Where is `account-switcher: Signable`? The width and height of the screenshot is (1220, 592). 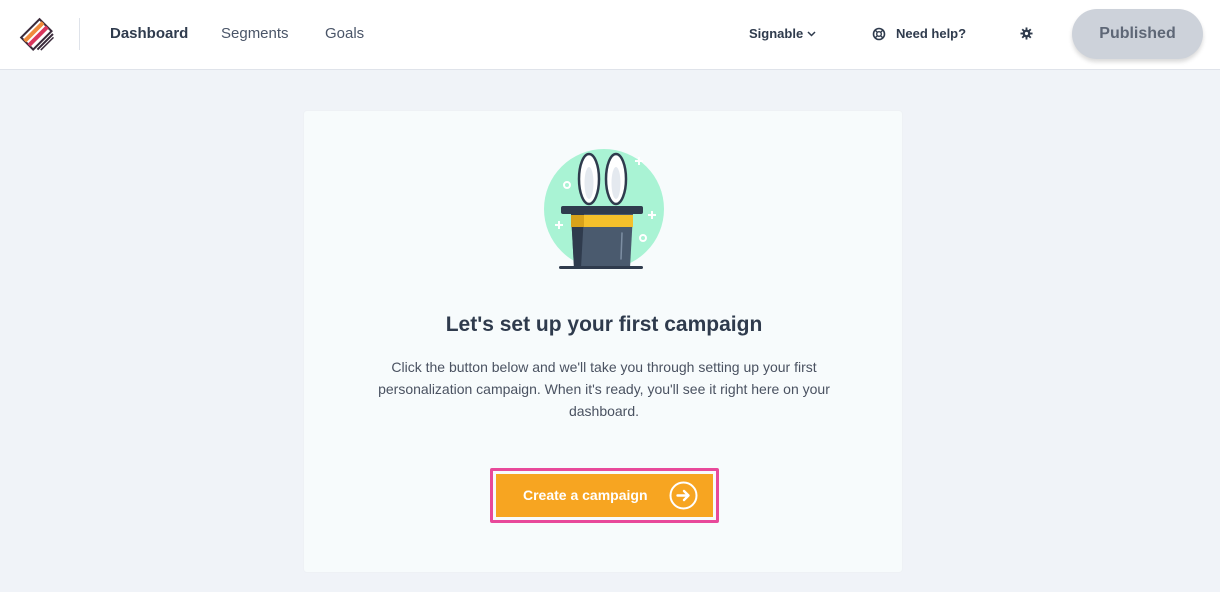
account-switcher: Signable is located at coordinates (782, 34).